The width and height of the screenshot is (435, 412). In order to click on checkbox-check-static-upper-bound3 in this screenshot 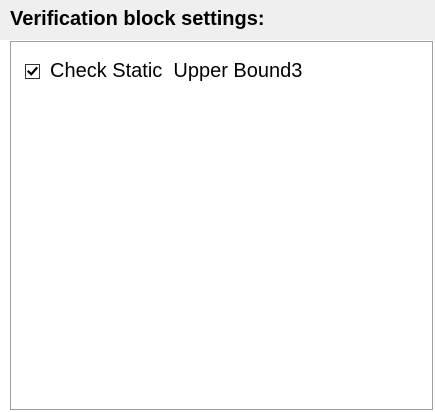, I will do `click(32, 71)`.